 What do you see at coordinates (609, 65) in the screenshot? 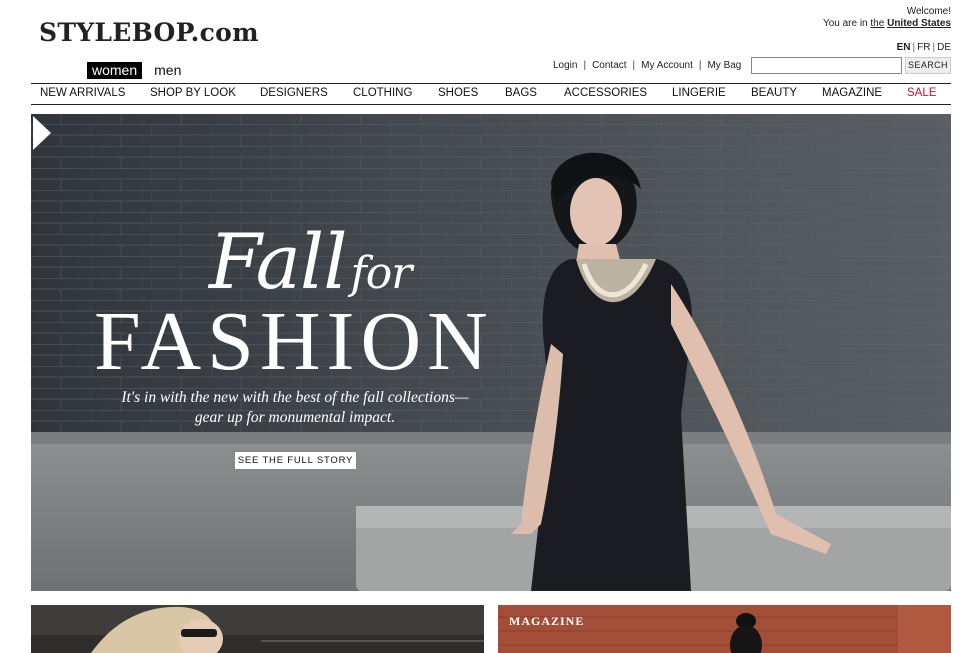
I see `contact-link: Contact` at bounding box center [609, 65].